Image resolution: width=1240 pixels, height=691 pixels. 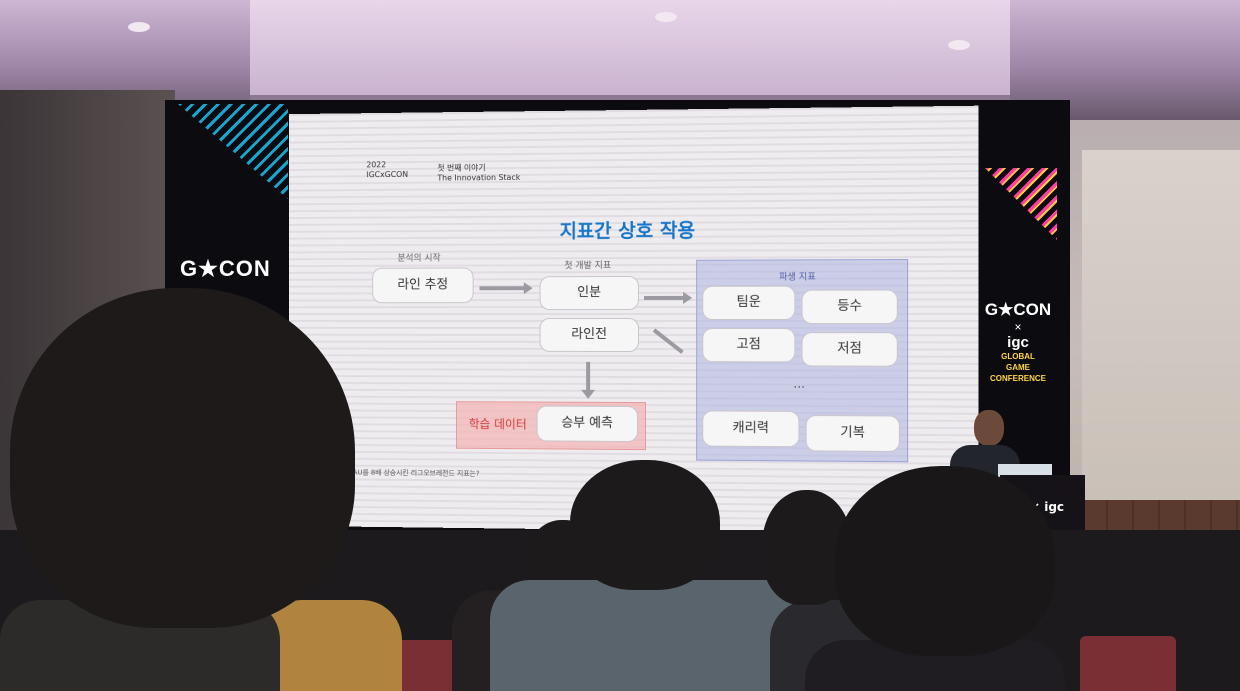 I want to click on right-wall-panel, so click(x=1161, y=325).